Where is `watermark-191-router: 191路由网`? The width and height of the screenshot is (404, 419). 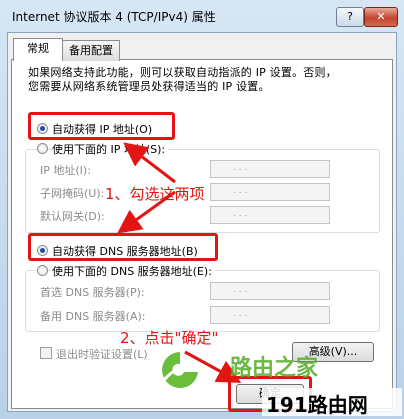
watermark-191-router: 191路由网 is located at coordinates (317, 405).